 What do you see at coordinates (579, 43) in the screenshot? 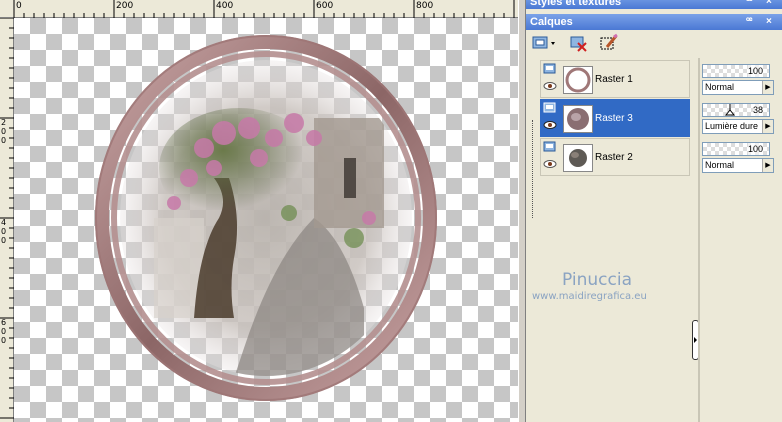
I see `delete-layer-button` at bounding box center [579, 43].